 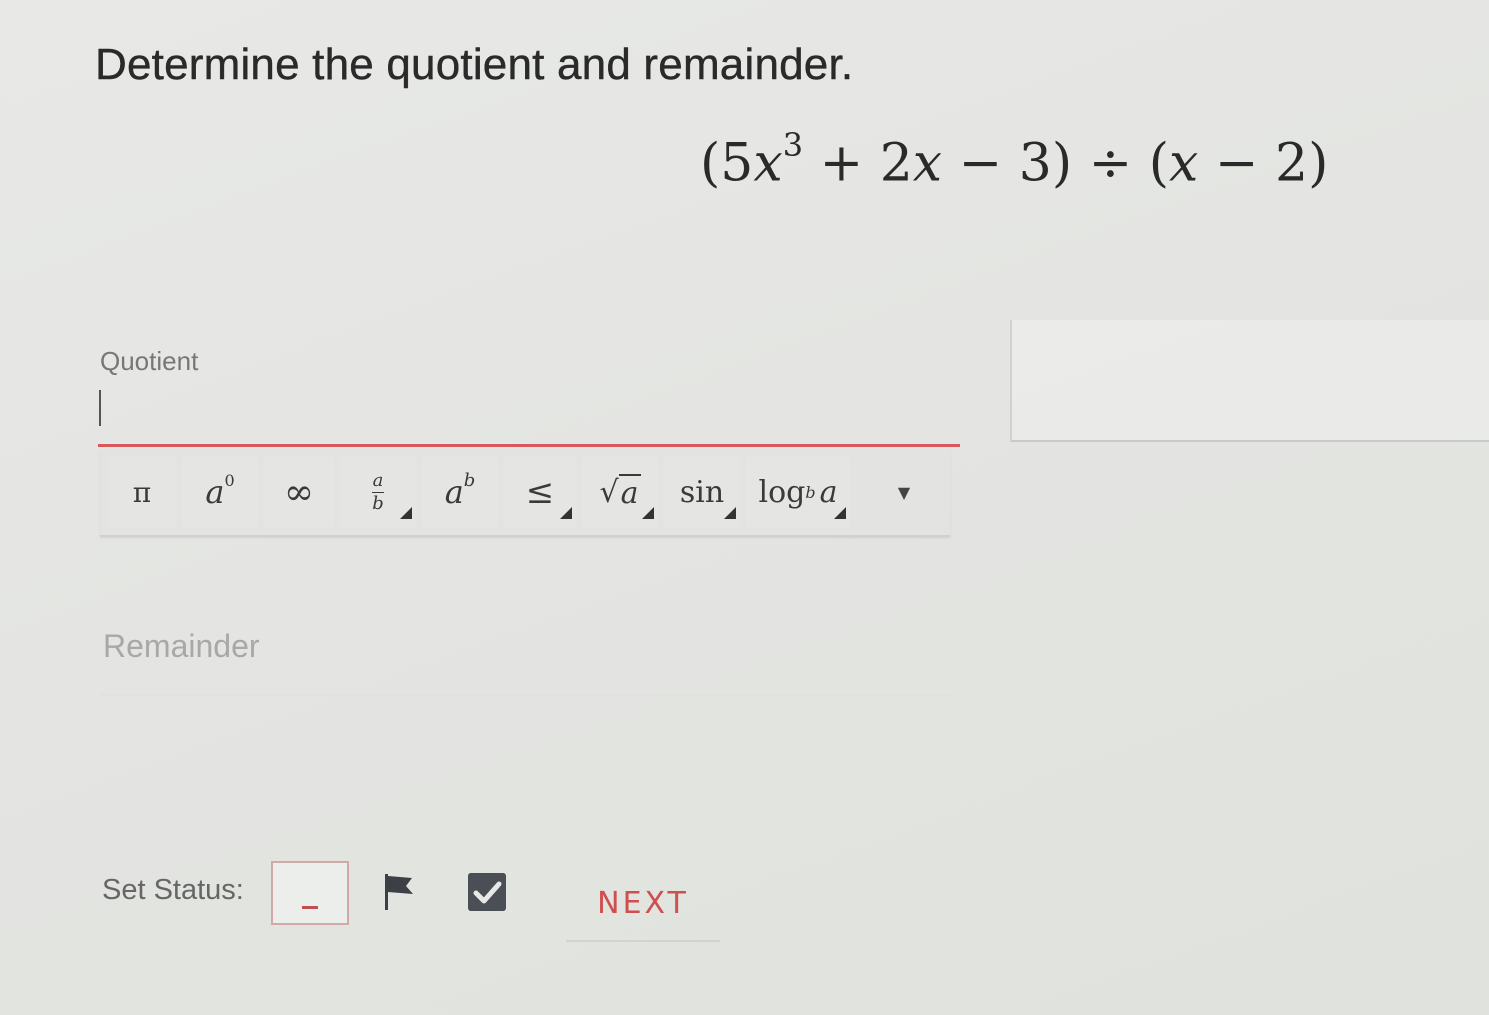 I want to click on next-button: NEXT, so click(x=643, y=904).